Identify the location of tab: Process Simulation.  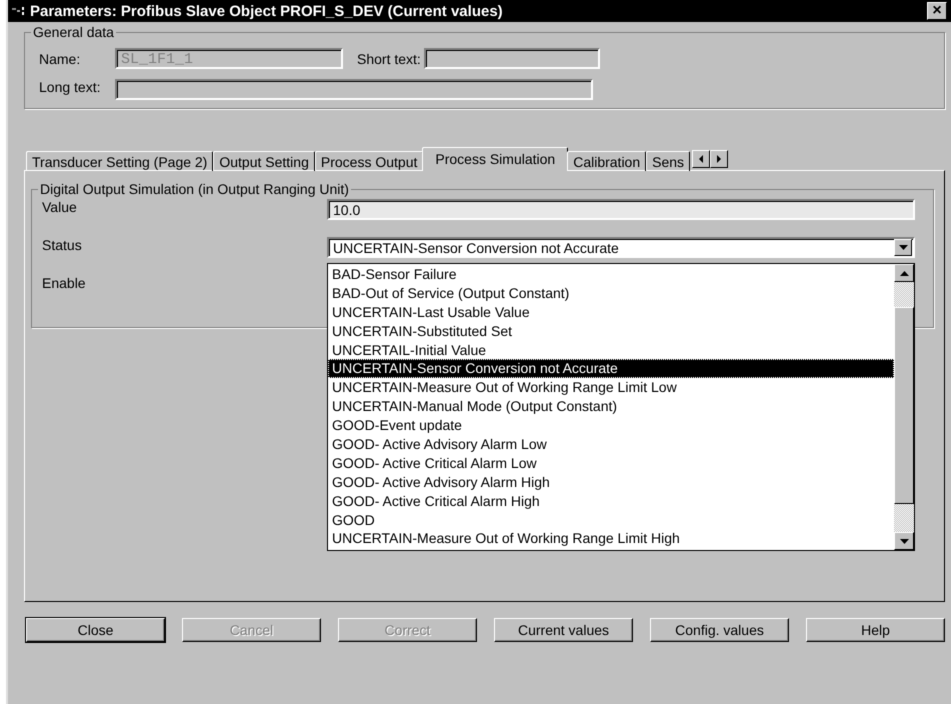
(495, 159).